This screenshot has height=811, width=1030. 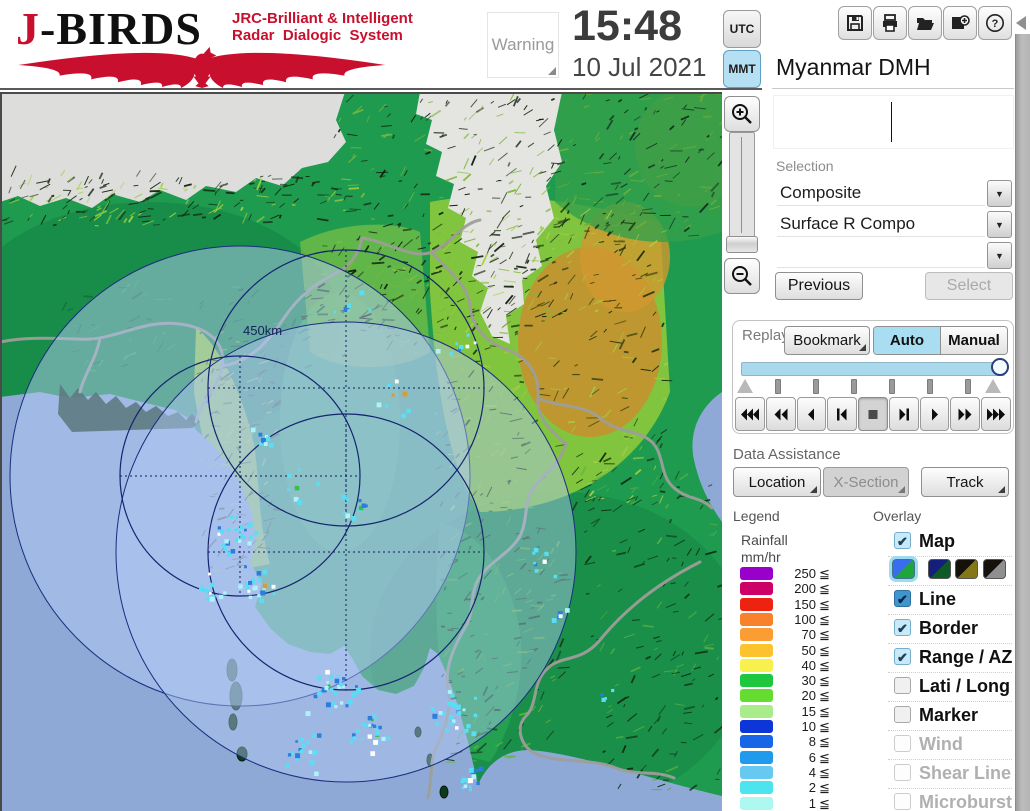 What do you see at coordinates (1022, 422) in the screenshot?
I see `panel-splitter` at bounding box center [1022, 422].